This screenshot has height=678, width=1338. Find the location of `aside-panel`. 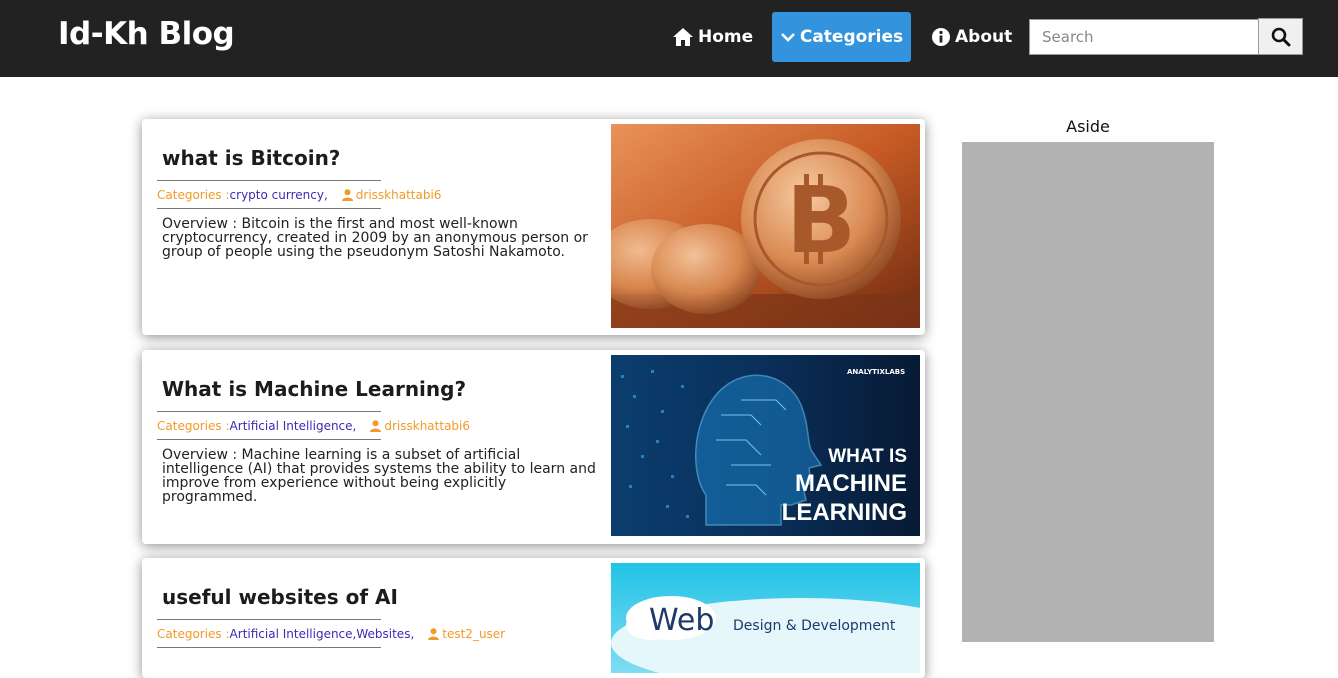

aside-panel is located at coordinates (1088, 392).